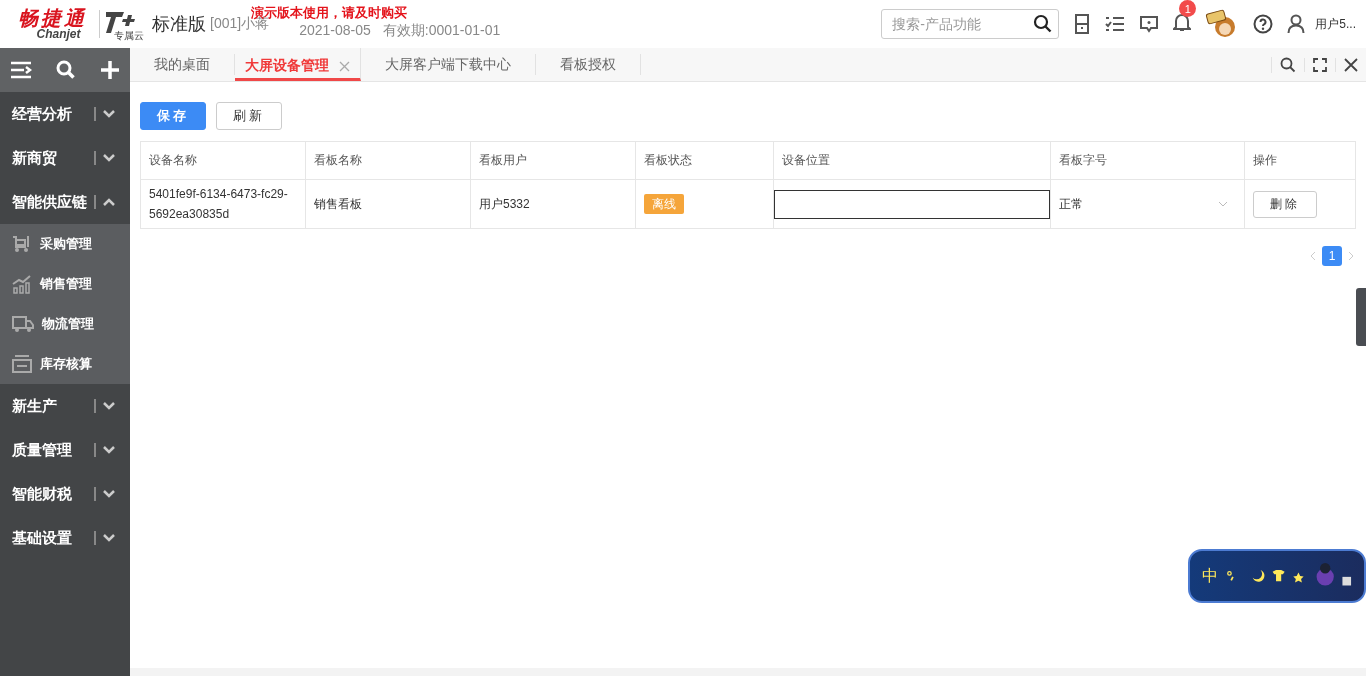  Describe the element at coordinates (388, 204) in the screenshot. I see `table-cell: 销售看板` at that location.